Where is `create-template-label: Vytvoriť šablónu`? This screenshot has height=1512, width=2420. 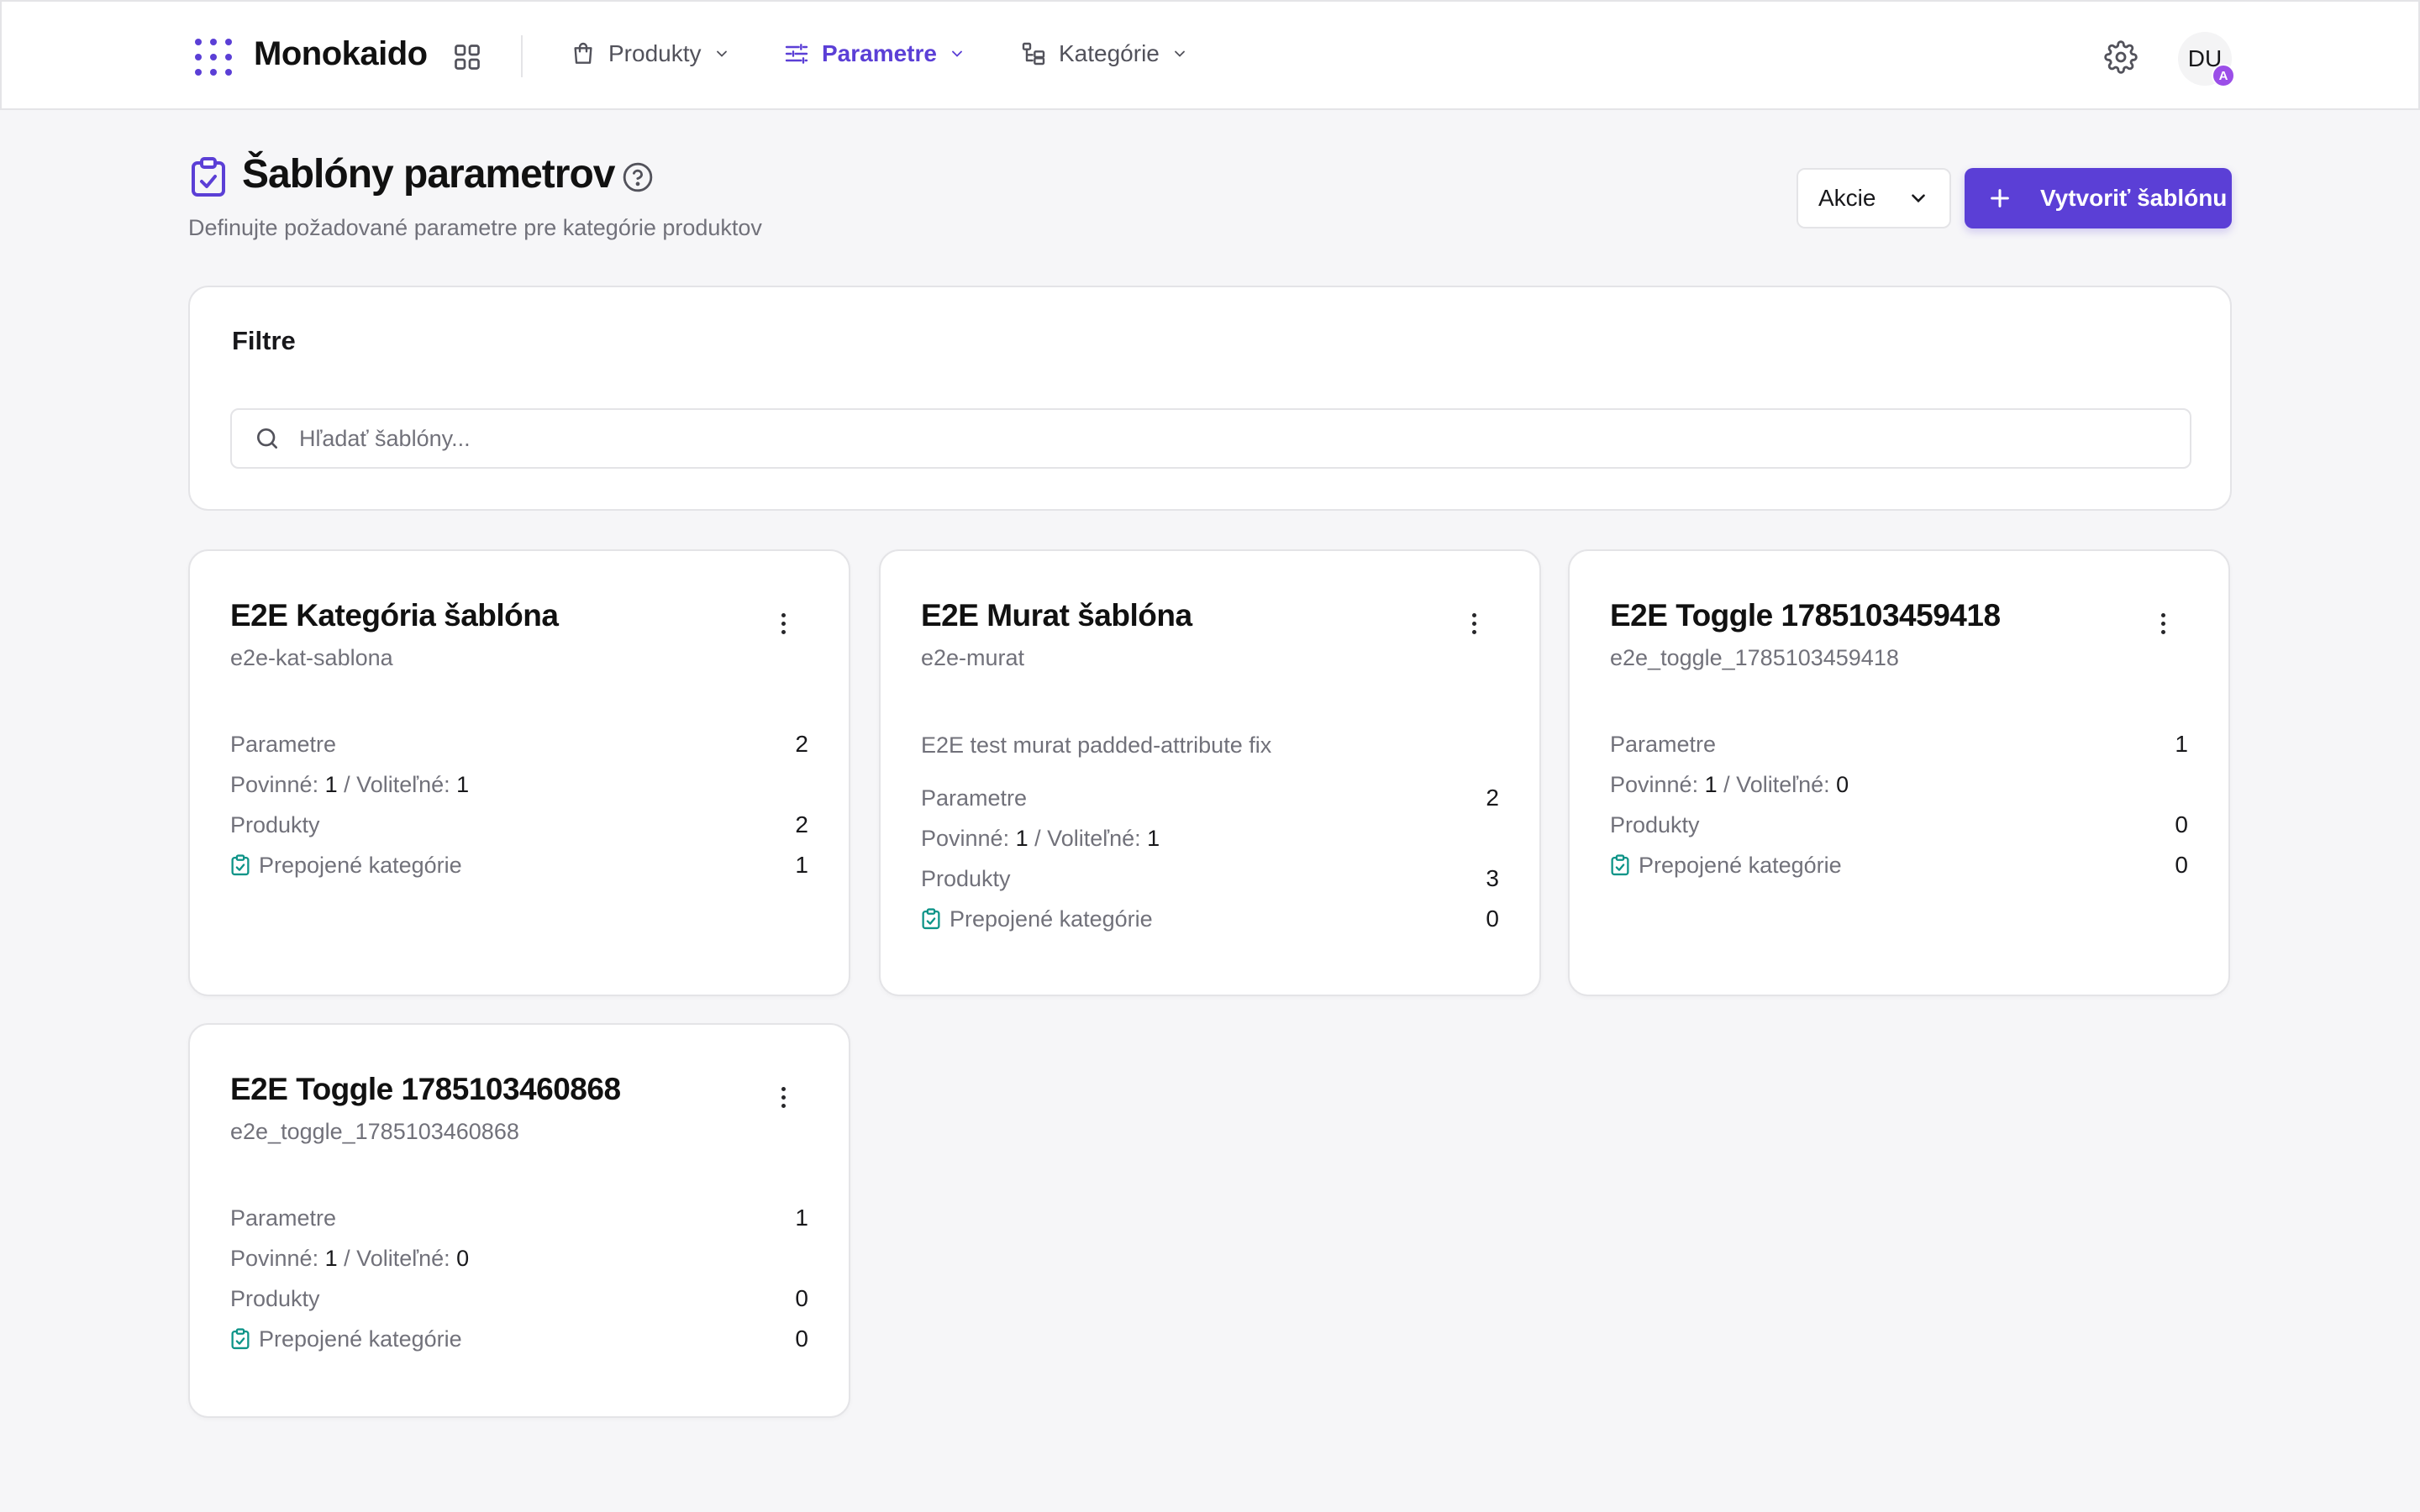 create-template-label: Vytvoriť šablónu is located at coordinates (2134, 198).